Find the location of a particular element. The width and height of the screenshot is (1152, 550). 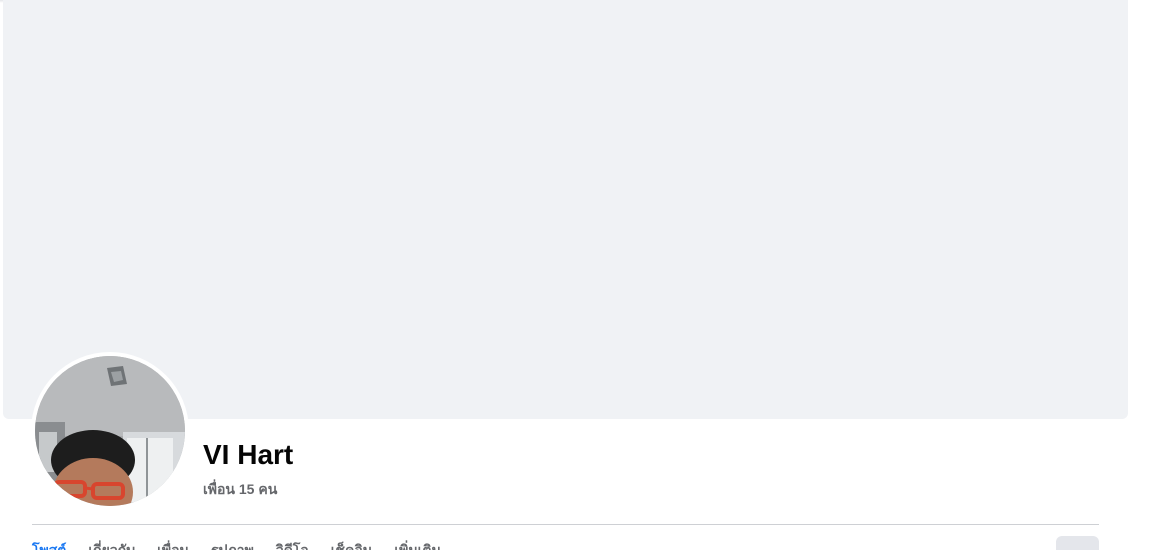

more-options-button is located at coordinates (1077, 543).